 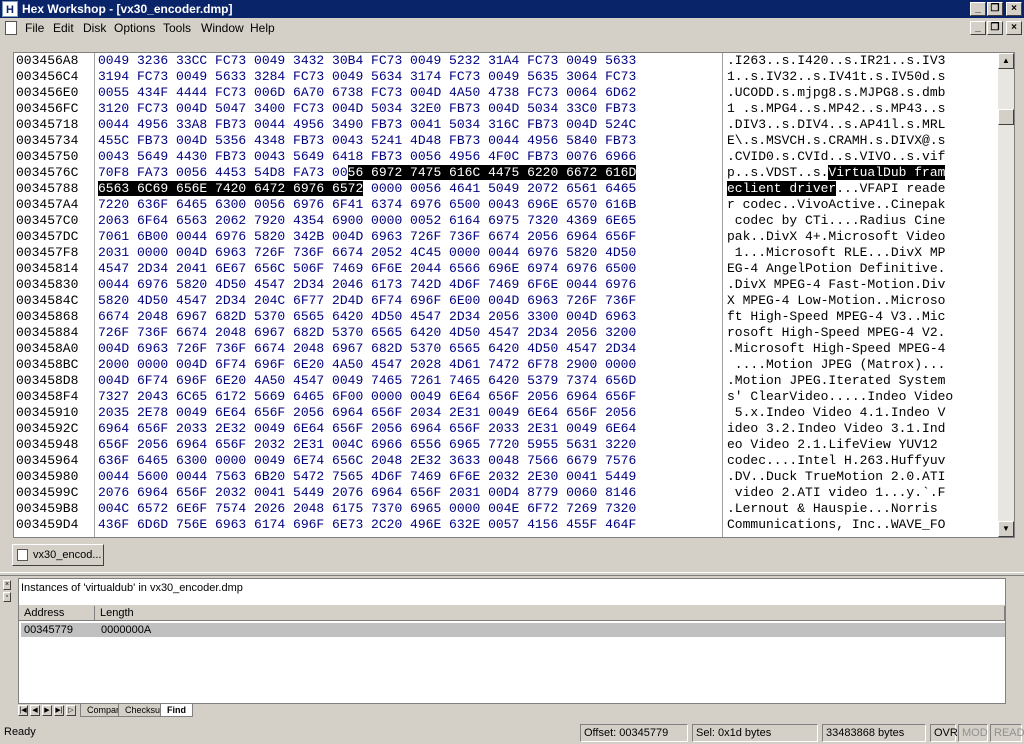 What do you see at coordinates (840, 397) in the screenshot?
I see `row-ascii: s' ClearVideo.....Indeo Video` at bounding box center [840, 397].